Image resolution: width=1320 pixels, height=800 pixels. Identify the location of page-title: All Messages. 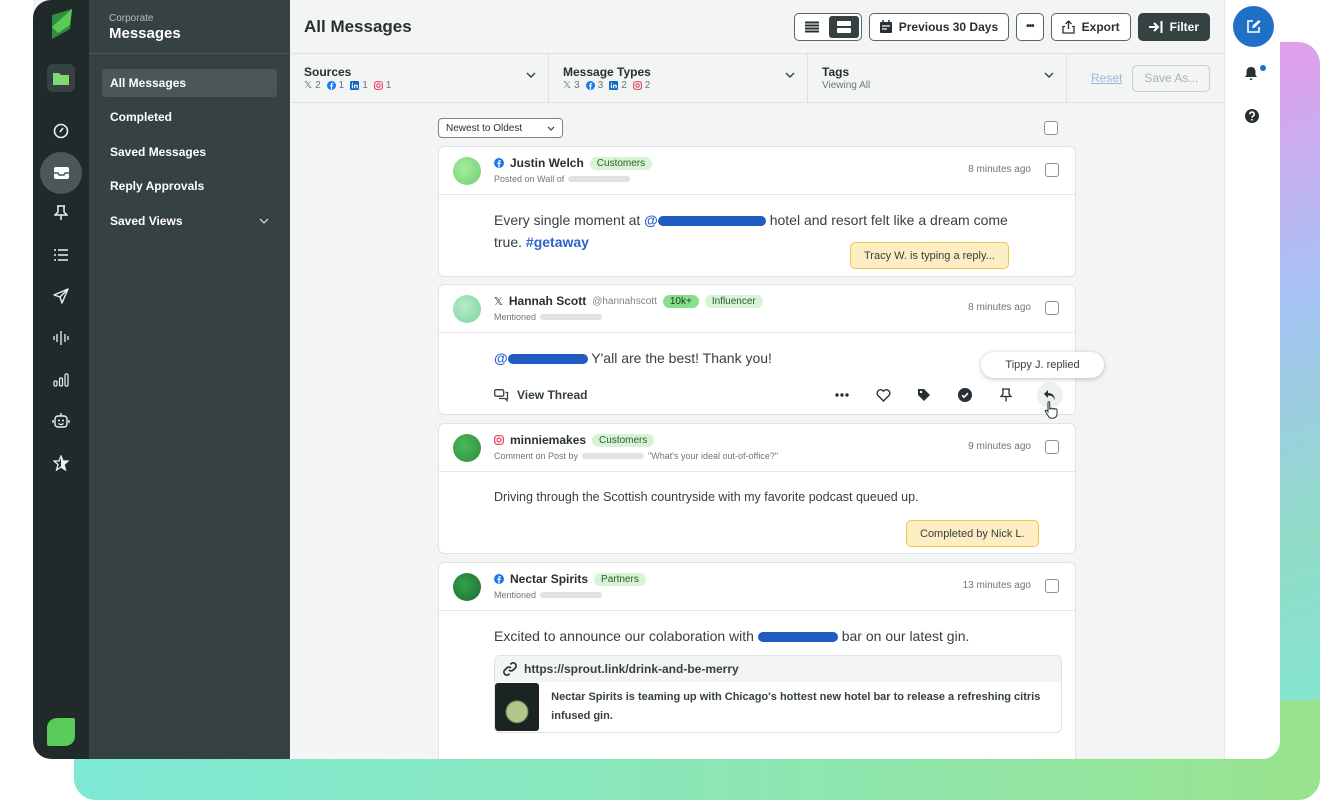
(358, 26).